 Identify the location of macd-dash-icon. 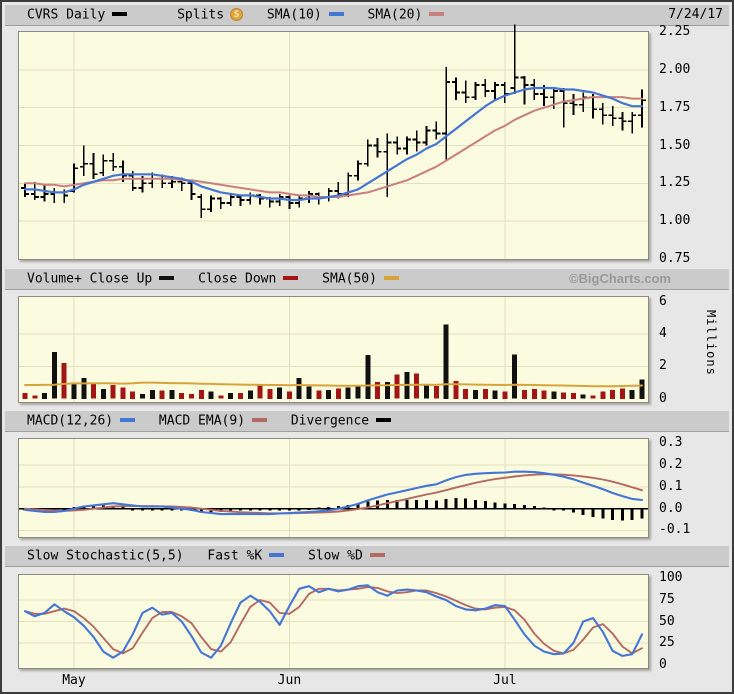
(128, 419).